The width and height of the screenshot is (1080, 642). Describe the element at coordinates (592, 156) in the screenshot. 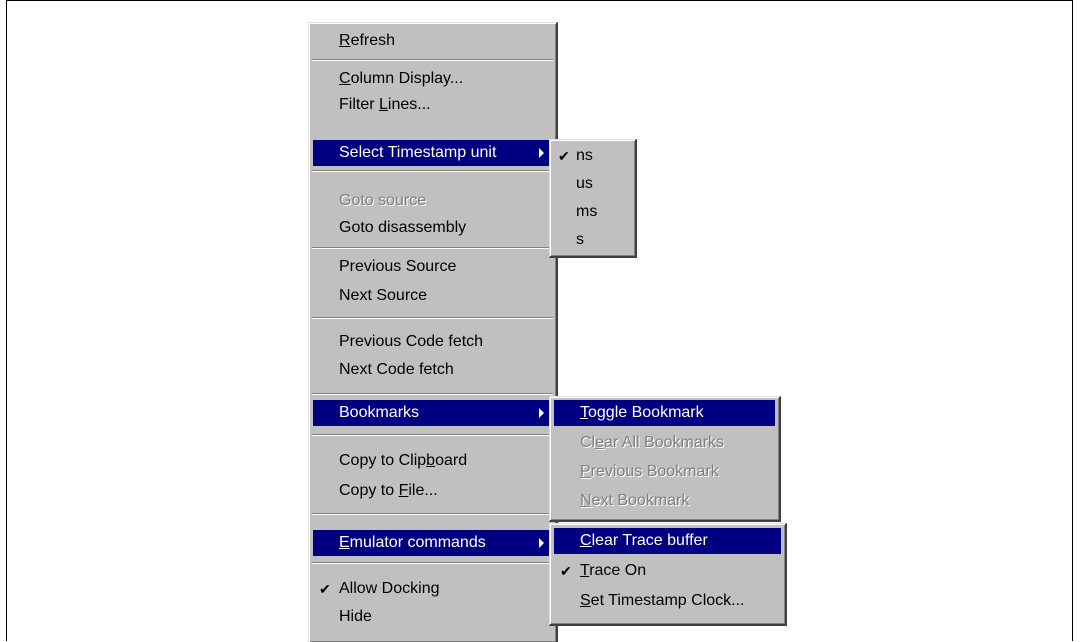

I see `menu-item-unit-ns: ✔ ns` at that location.